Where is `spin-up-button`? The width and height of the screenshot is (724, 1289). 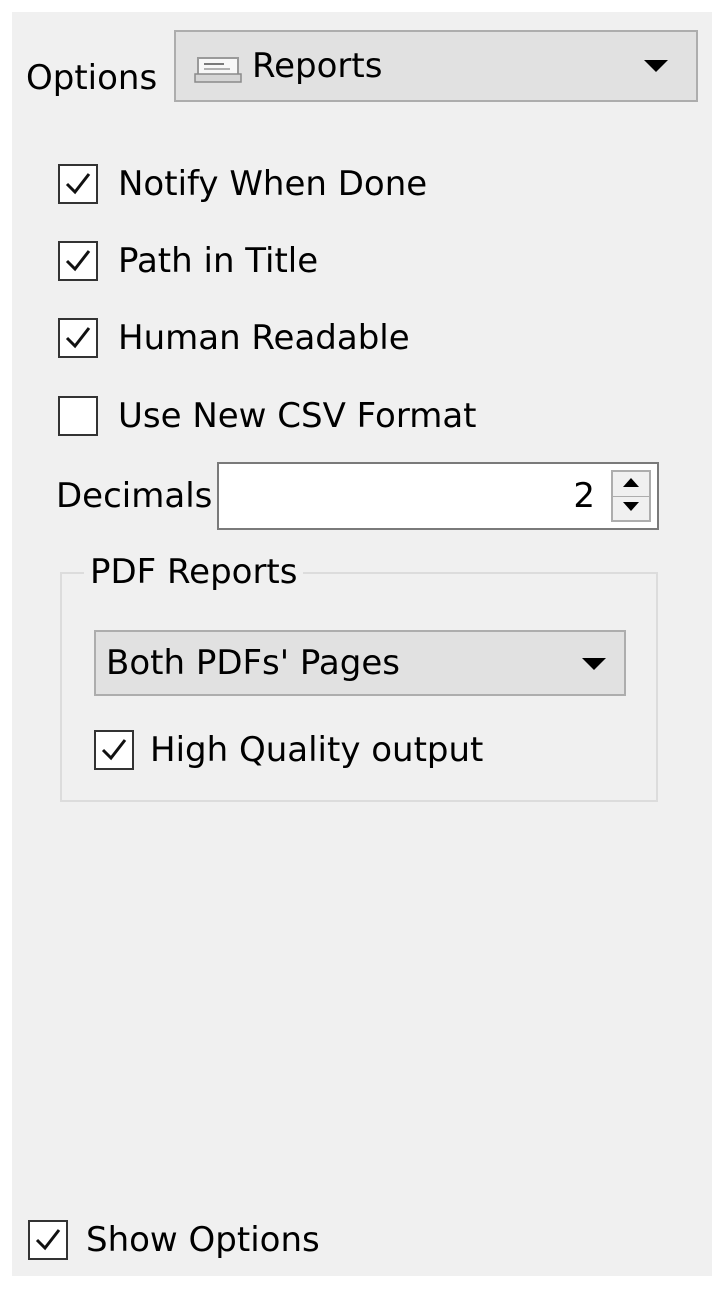 spin-up-button is located at coordinates (631, 484).